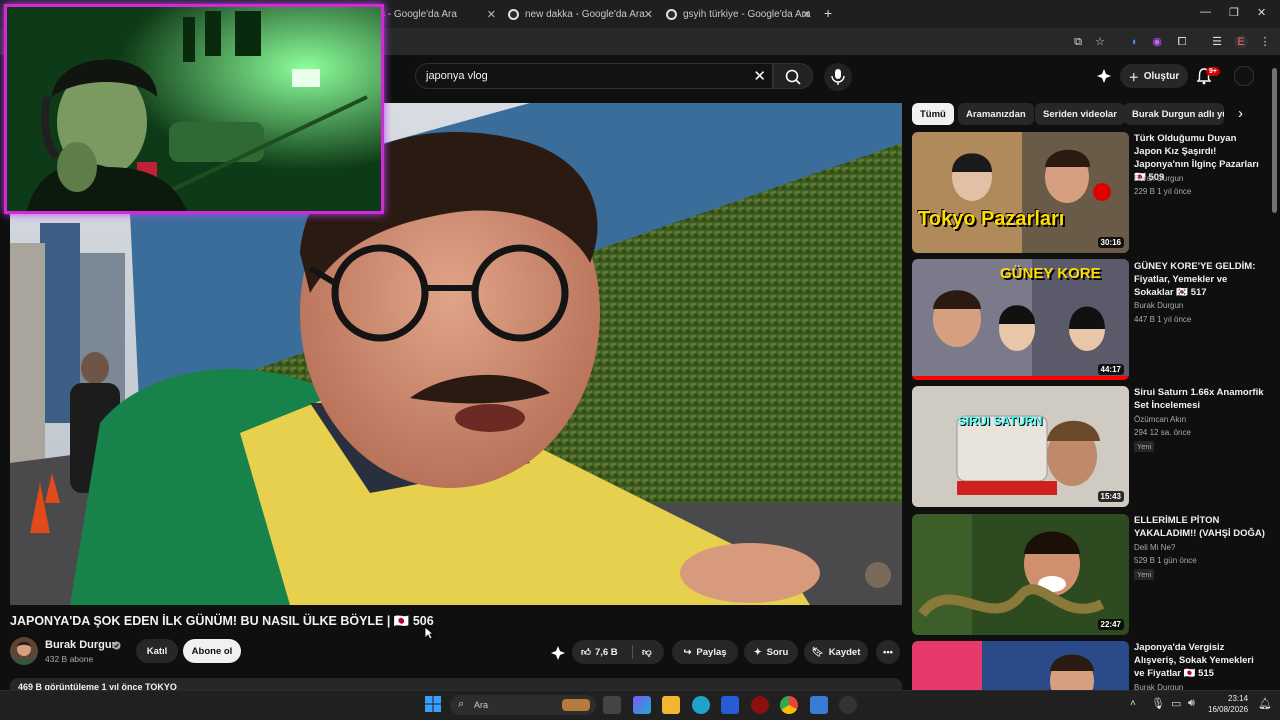  Describe the element at coordinates (1080, 114) in the screenshot. I see `chip-from-series: Seriden videolar` at that location.